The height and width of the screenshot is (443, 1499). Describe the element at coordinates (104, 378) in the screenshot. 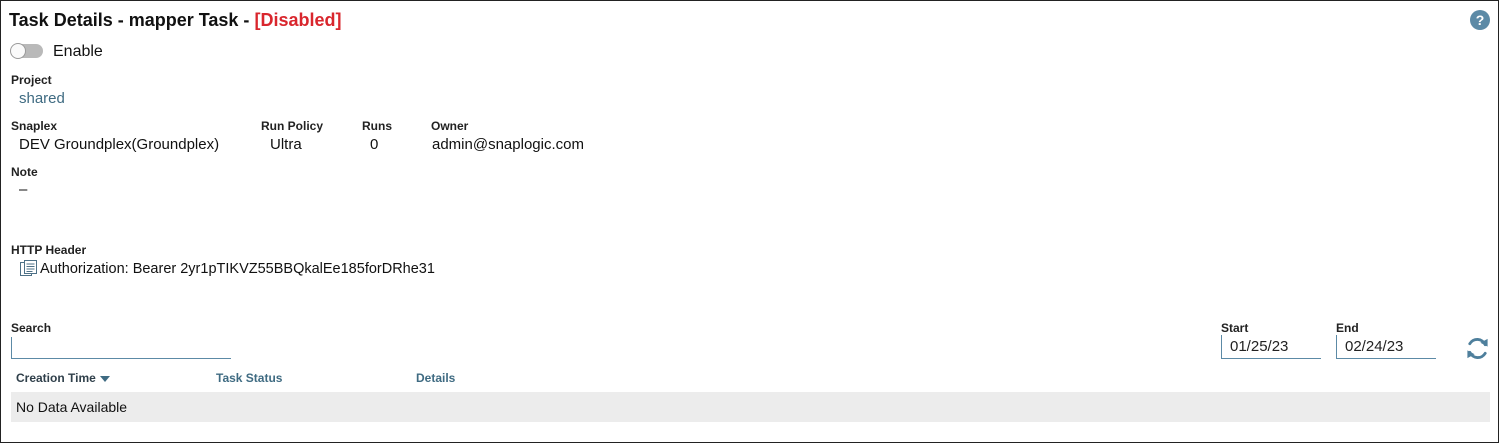

I see `sort-desc-icon` at that location.